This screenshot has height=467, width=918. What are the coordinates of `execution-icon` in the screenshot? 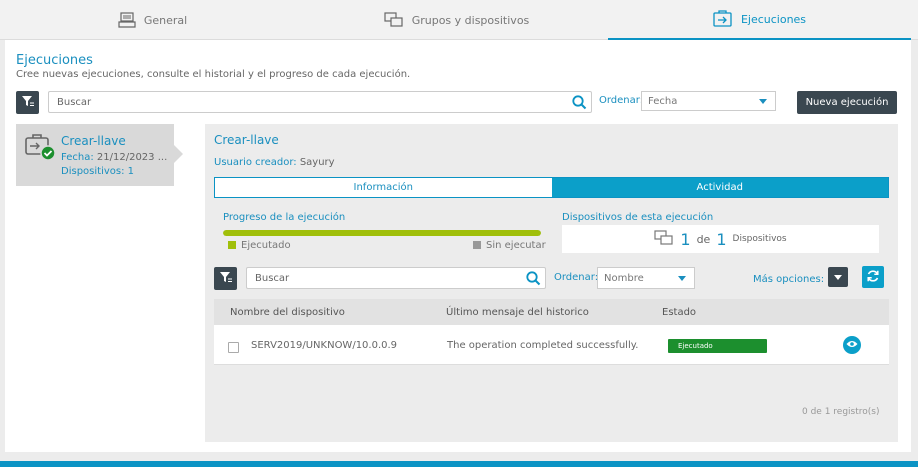 It's located at (723, 19).